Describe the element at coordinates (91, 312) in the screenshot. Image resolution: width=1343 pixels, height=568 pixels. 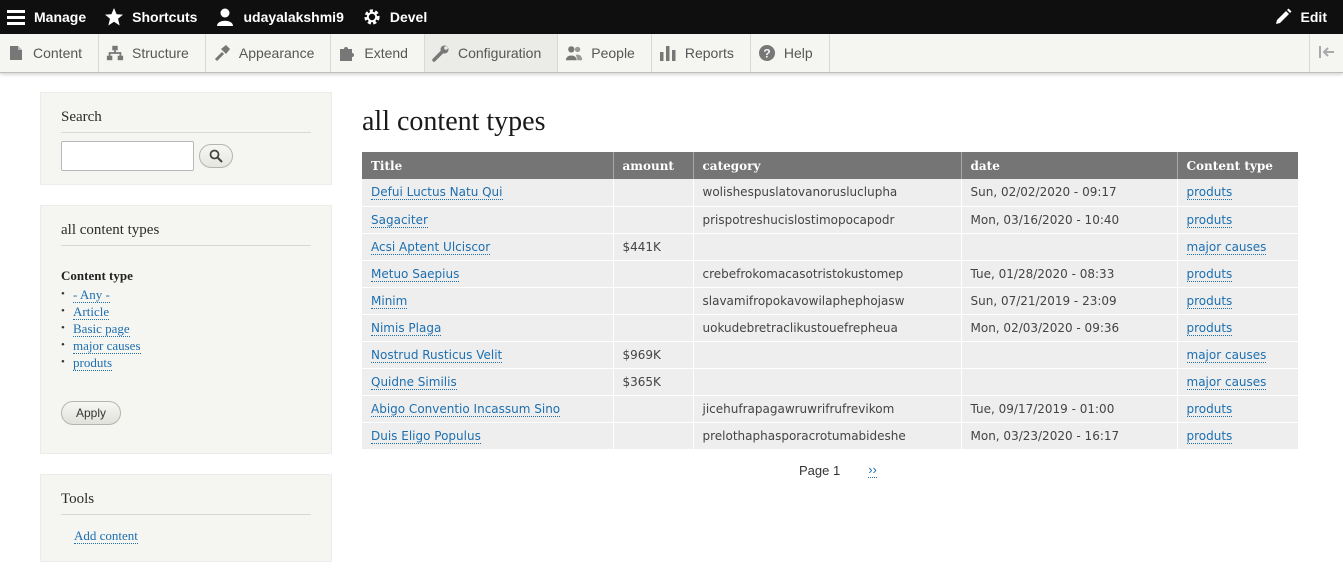
I see `filter-option-article: Article` at that location.